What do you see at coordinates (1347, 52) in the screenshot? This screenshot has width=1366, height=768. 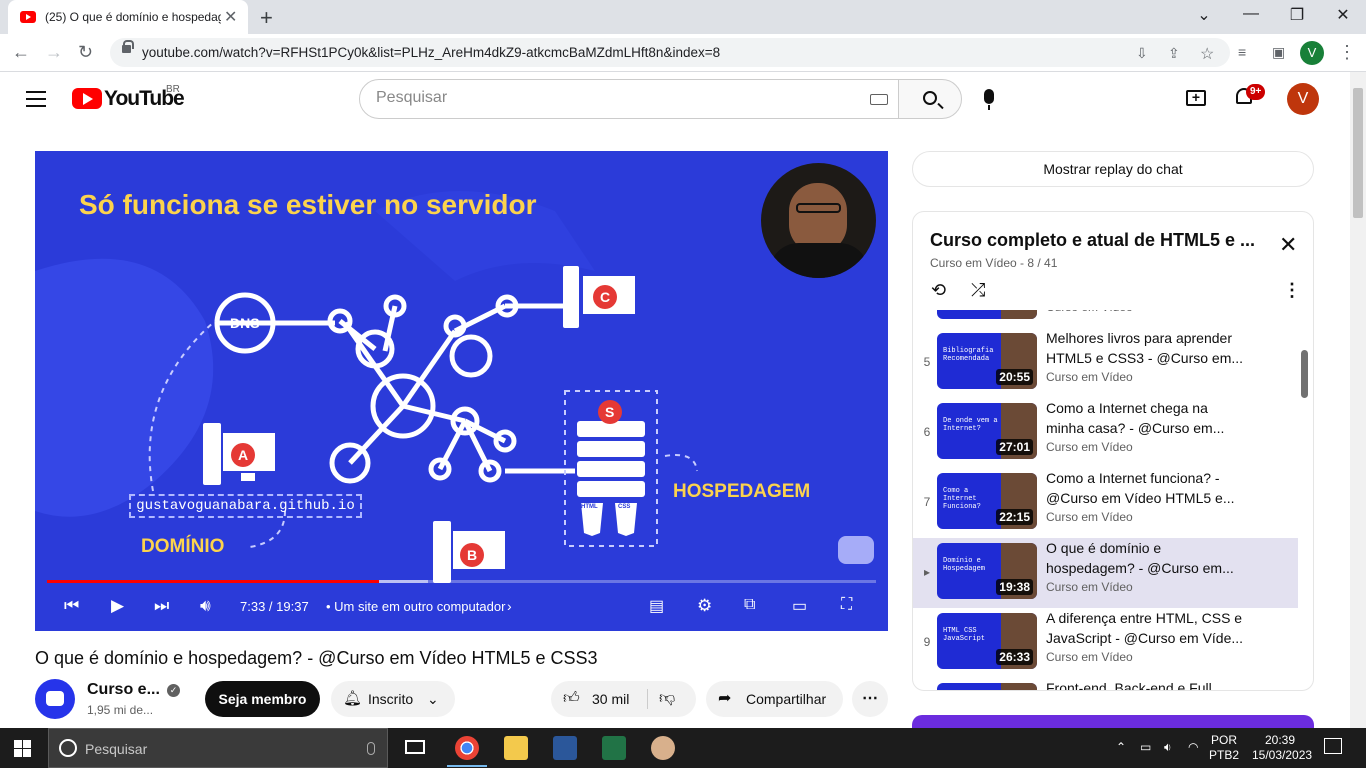 I see `browser-menu-icon: ⋮` at bounding box center [1347, 52].